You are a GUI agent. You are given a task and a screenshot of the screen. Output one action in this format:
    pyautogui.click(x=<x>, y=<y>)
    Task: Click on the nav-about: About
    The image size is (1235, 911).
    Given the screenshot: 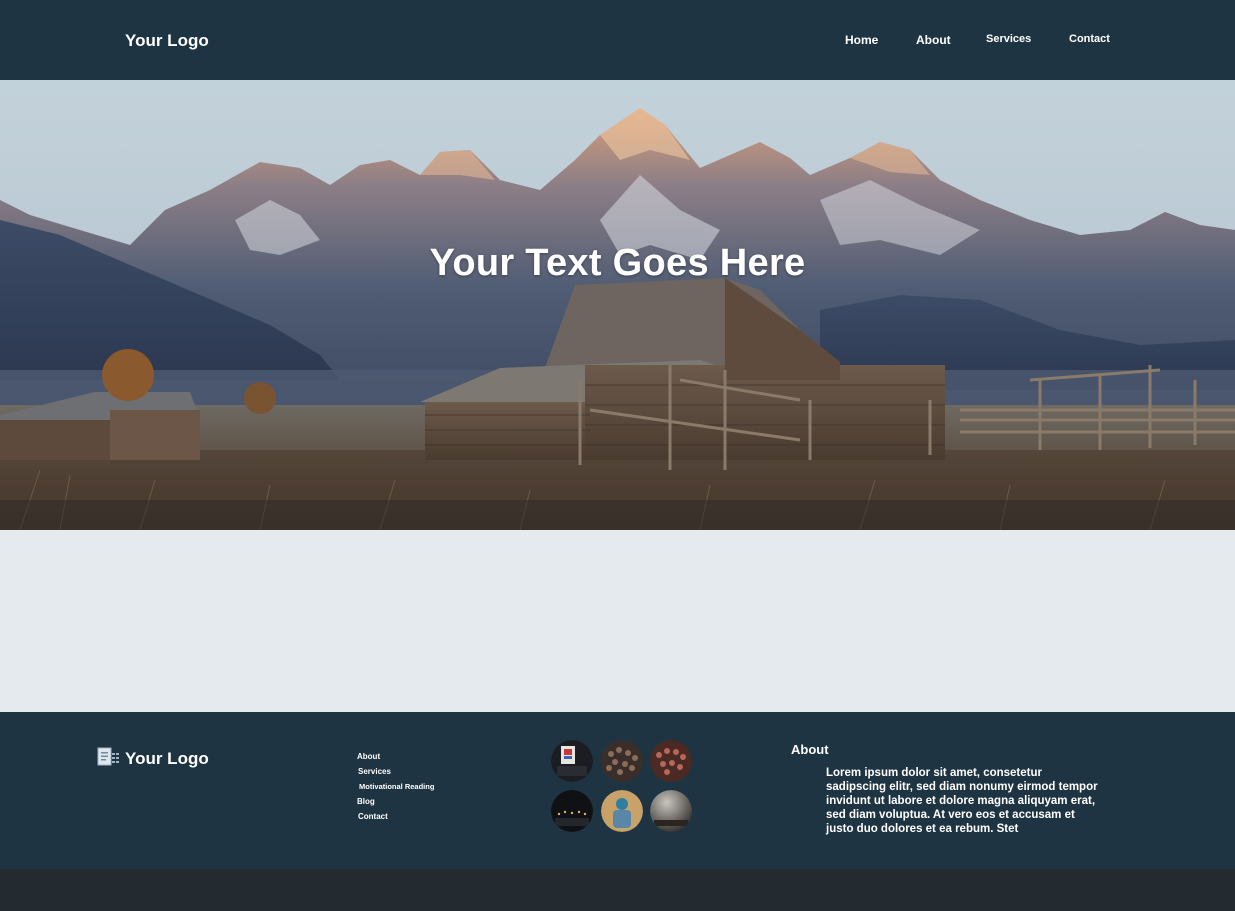 What is the action you would take?
    pyautogui.click(x=933, y=40)
    